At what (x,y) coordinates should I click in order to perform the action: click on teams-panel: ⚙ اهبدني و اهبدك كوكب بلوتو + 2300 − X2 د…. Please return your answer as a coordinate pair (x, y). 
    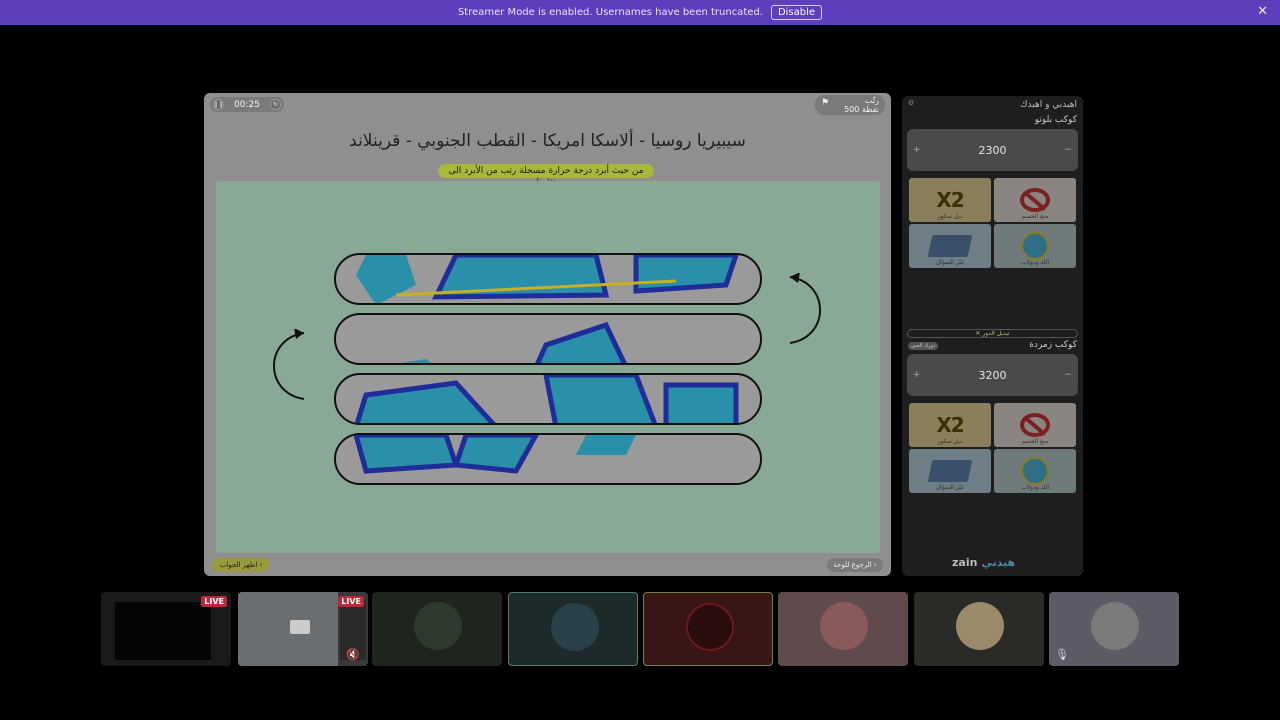
    Looking at the image, I should click on (992, 336).